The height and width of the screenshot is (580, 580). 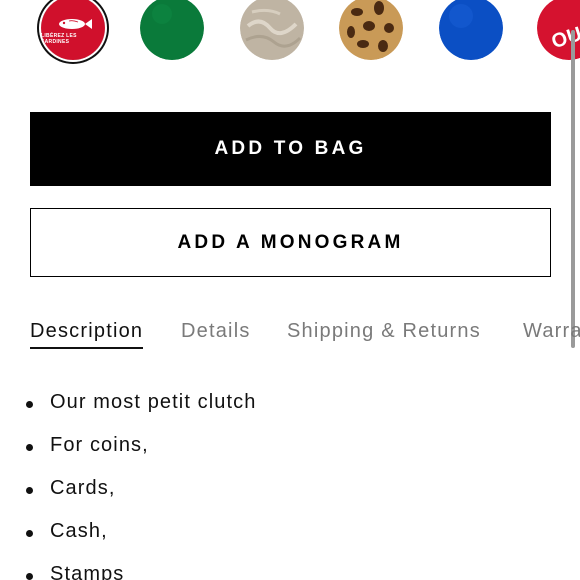 I want to click on fish-pattern-icon, so click(x=73, y=30).